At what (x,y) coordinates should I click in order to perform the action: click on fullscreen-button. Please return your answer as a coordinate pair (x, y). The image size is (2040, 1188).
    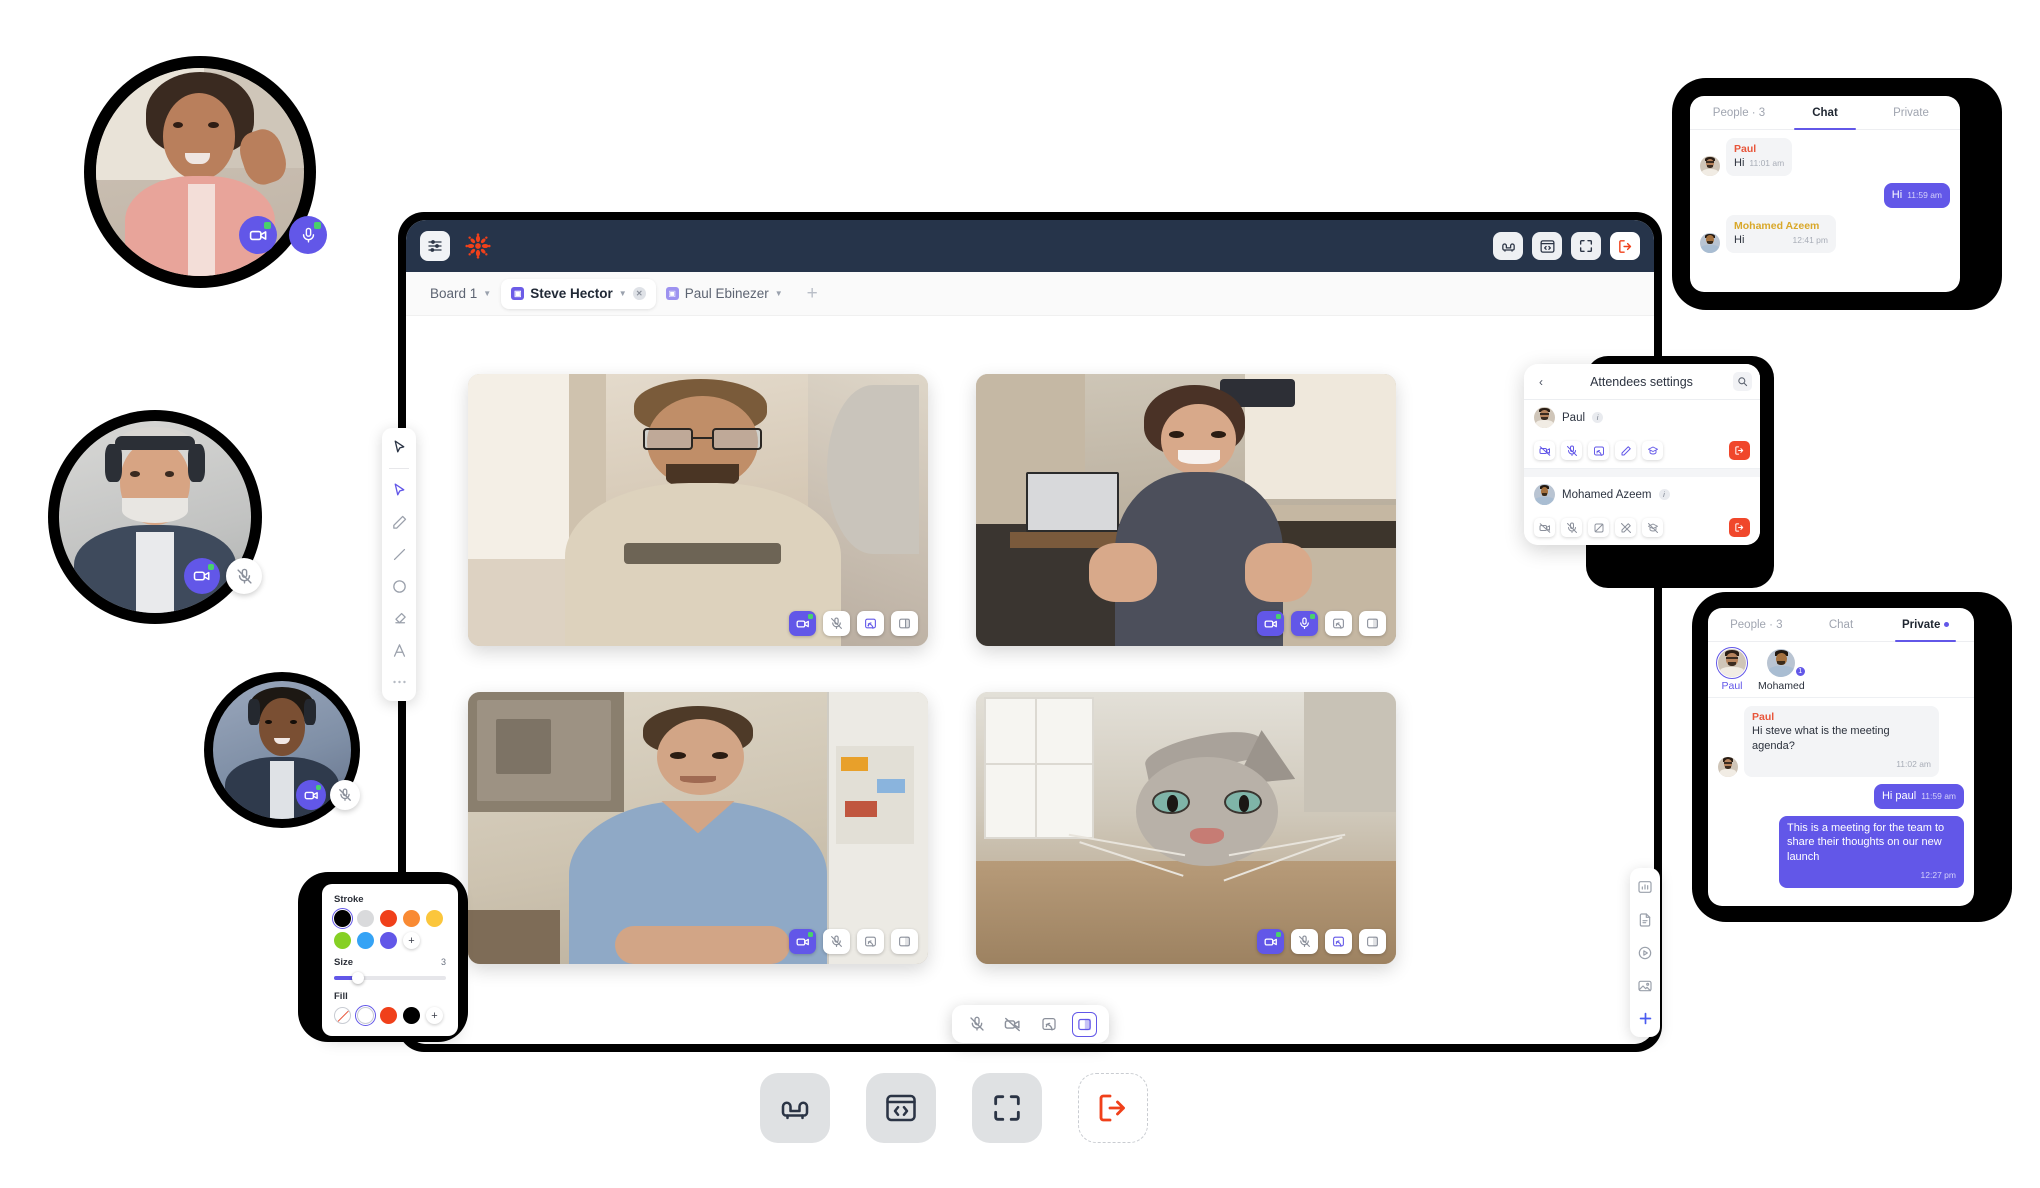
    Looking at the image, I should click on (1586, 246).